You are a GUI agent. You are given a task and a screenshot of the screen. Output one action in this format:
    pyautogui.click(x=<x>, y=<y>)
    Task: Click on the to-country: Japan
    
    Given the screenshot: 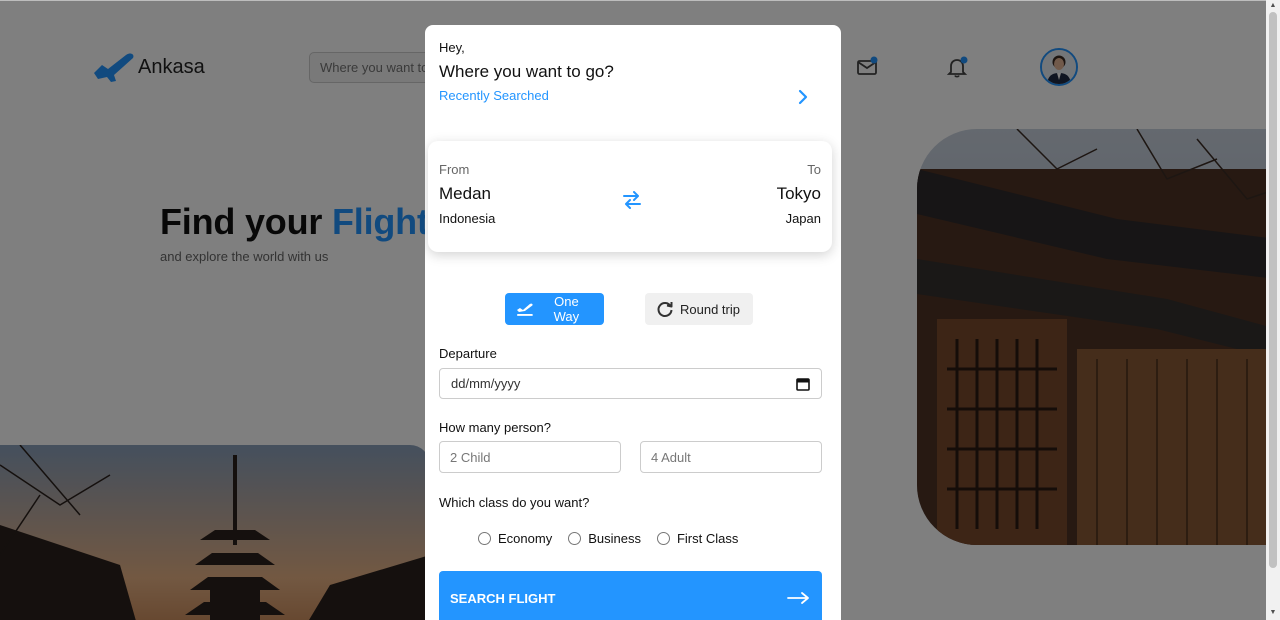 What is the action you would take?
    pyautogui.click(x=803, y=218)
    